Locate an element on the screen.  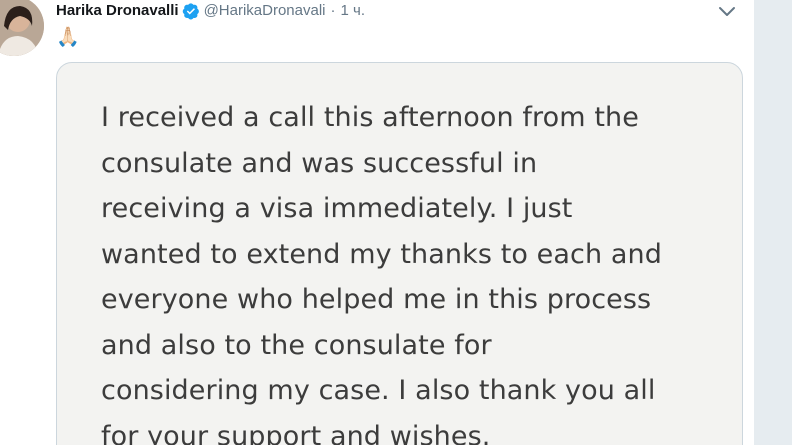
note-line: and also to the consulate for is located at coordinates (296, 345).